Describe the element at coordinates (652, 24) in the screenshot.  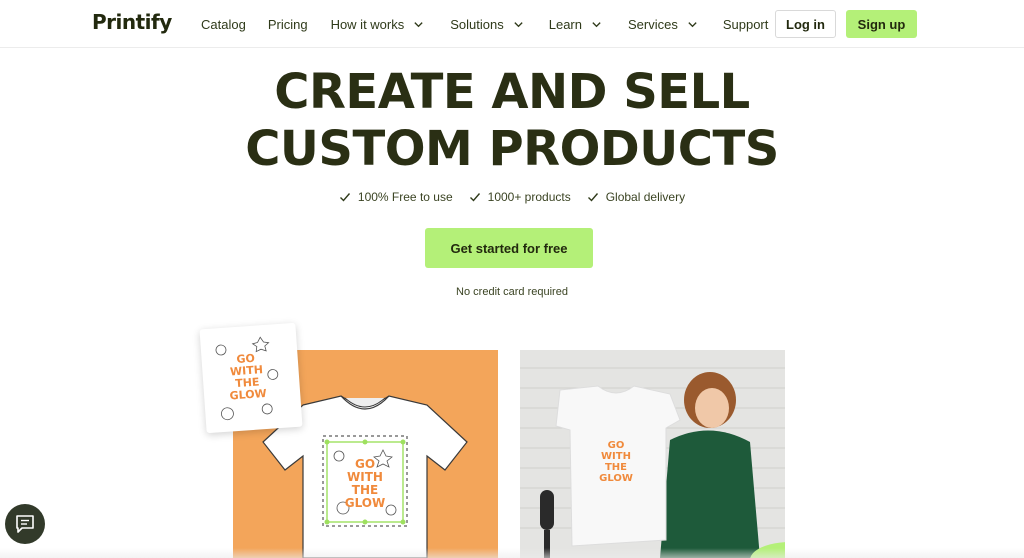
I see `nav-services-label: Services` at that location.